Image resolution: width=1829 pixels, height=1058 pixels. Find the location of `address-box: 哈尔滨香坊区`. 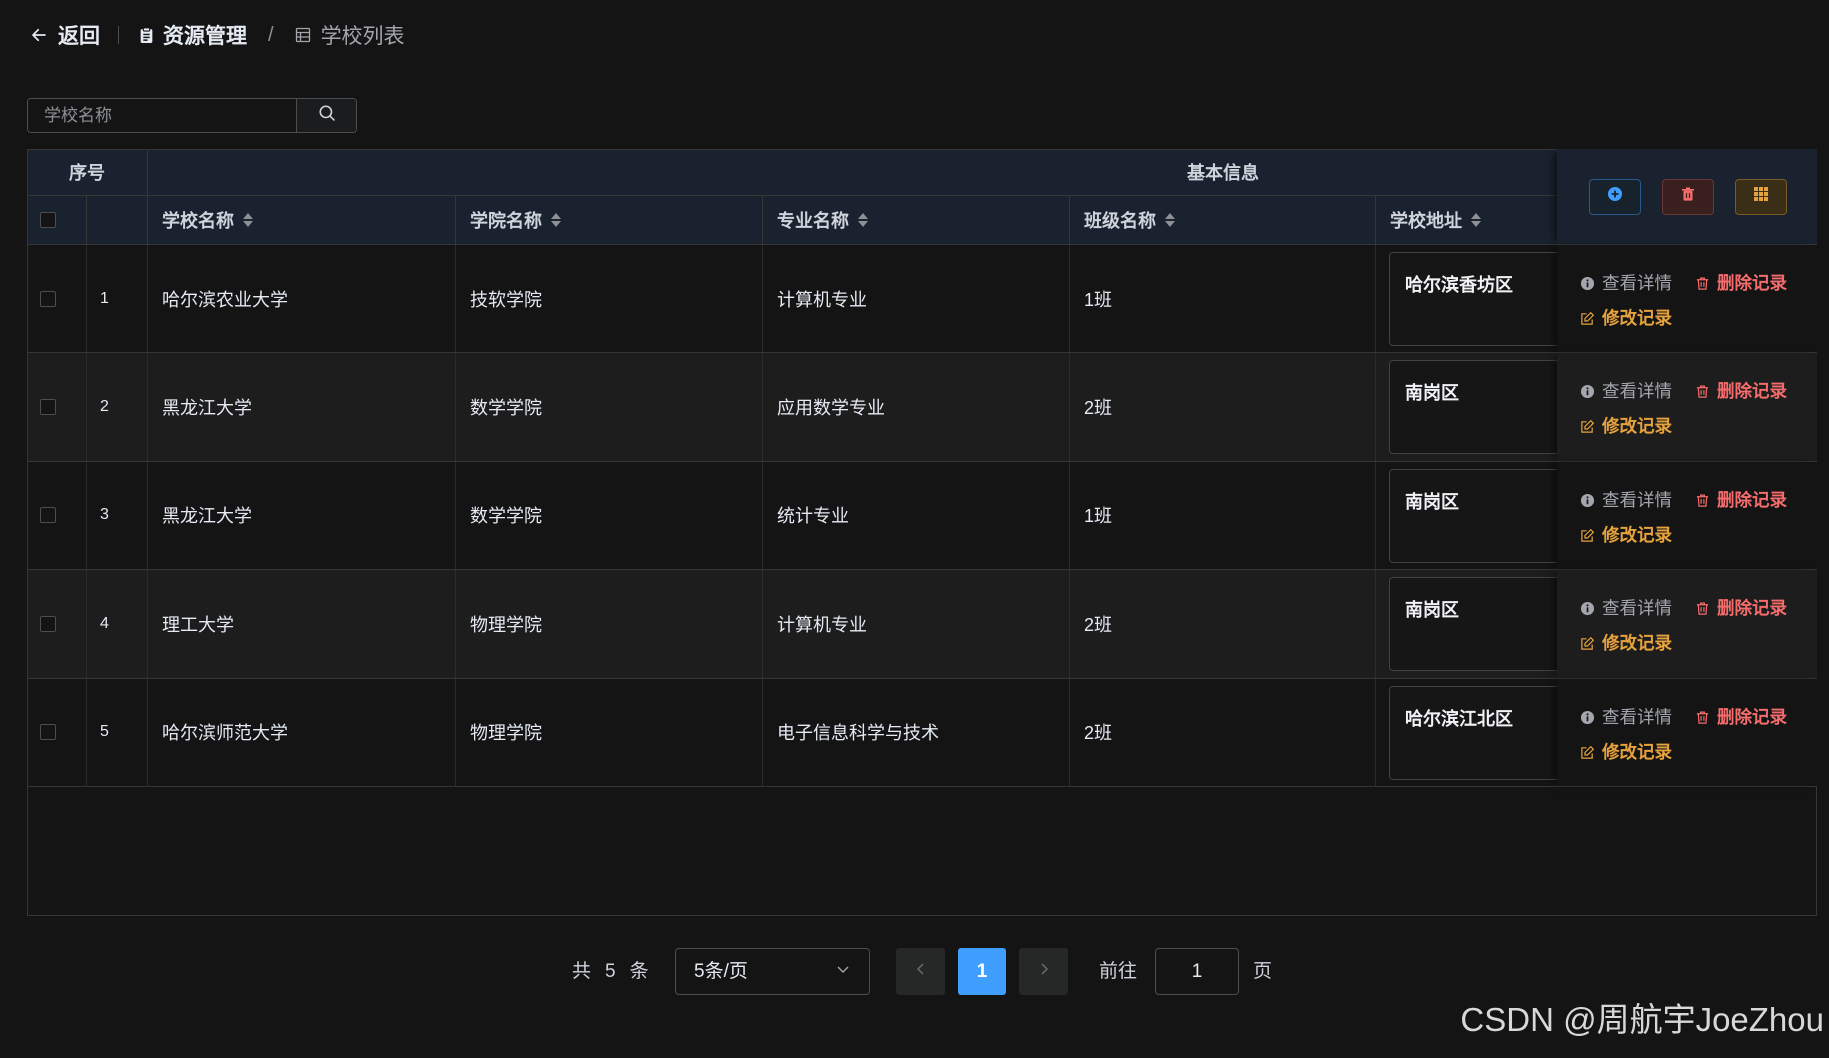

address-box: 哈尔滨香坊区 is located at coordinates (1473, 299).